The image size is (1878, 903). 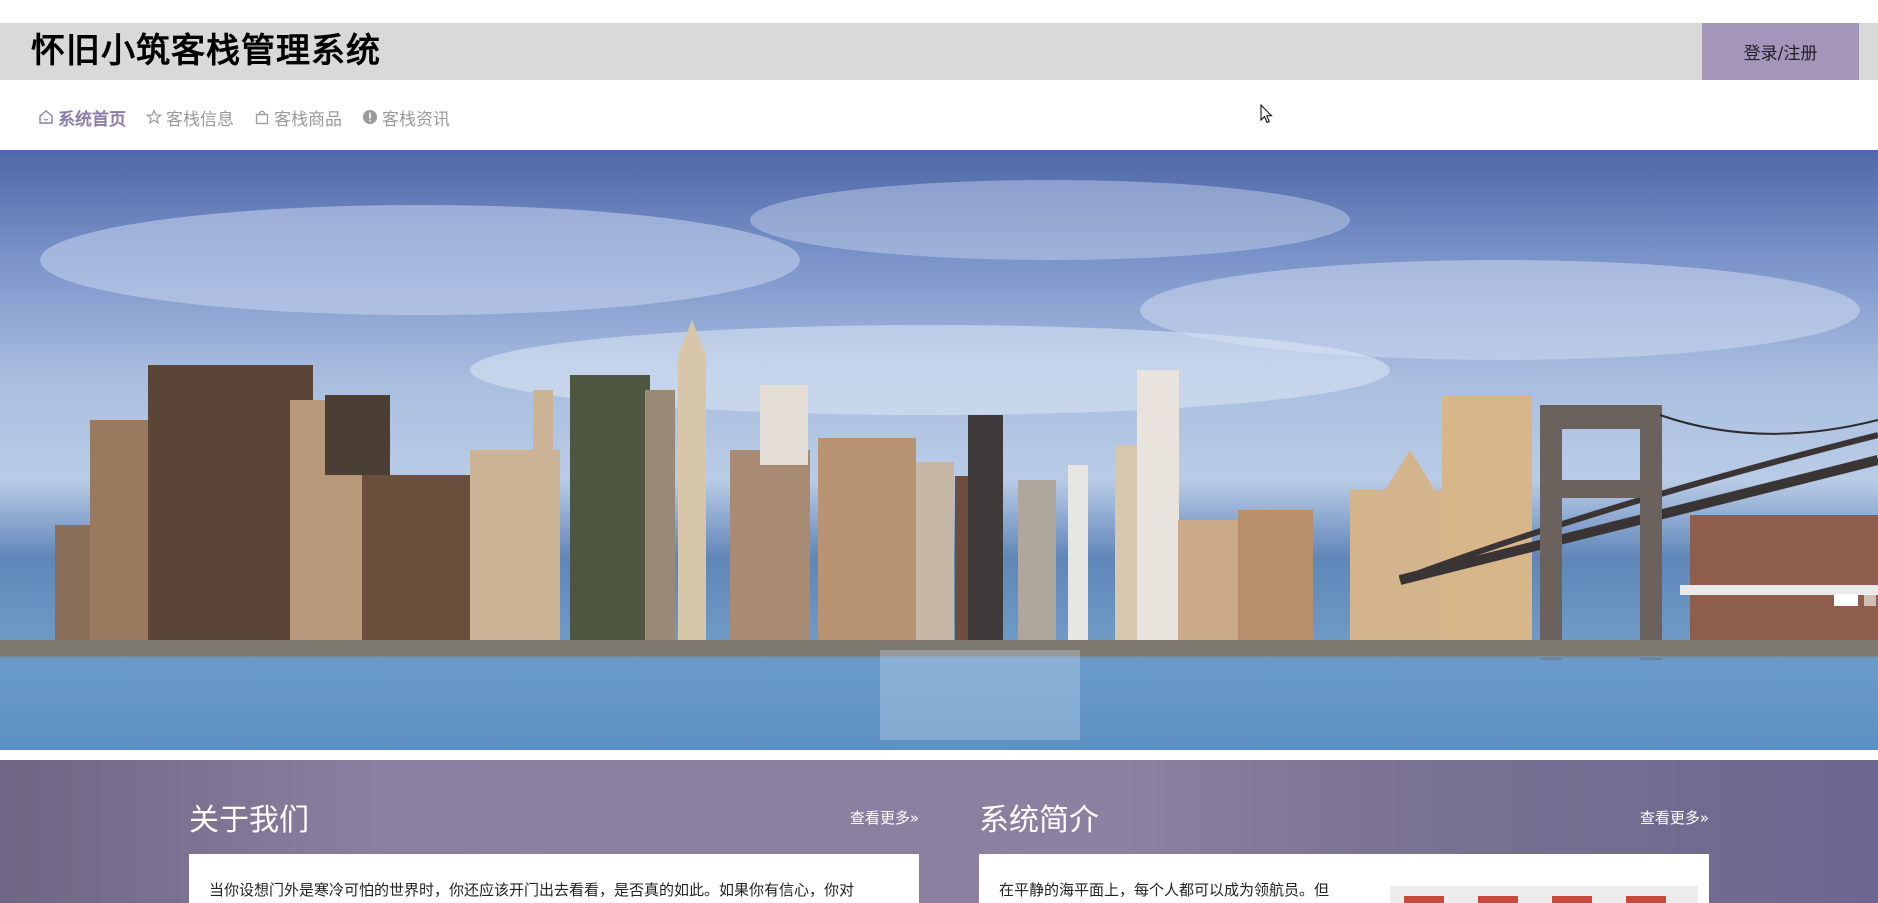 What do you see at coordinates (92, 119) in the screenshot?
I see `nav-item-label: 系统首页` at bounding box center [92, 119].